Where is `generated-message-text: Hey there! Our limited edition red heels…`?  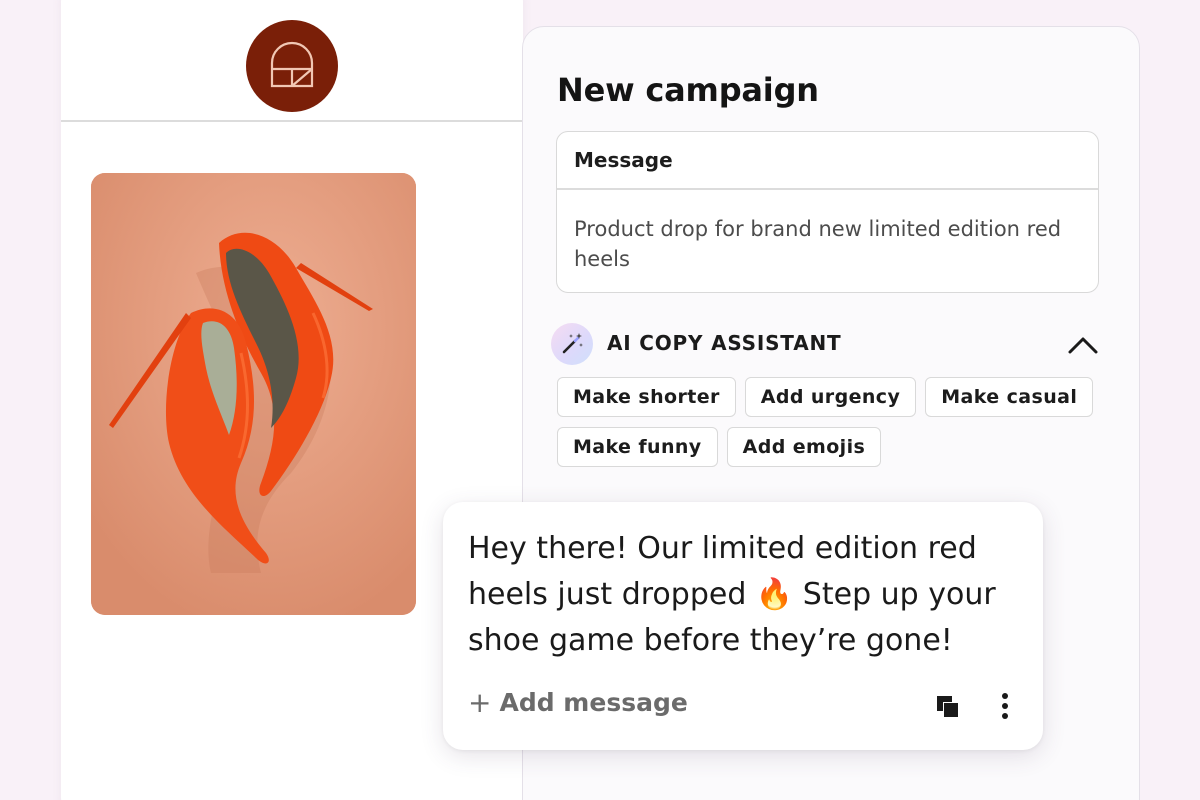 generated-message-text: Hey there! Our limited edition red heels… is located at coordinates (748, 595).